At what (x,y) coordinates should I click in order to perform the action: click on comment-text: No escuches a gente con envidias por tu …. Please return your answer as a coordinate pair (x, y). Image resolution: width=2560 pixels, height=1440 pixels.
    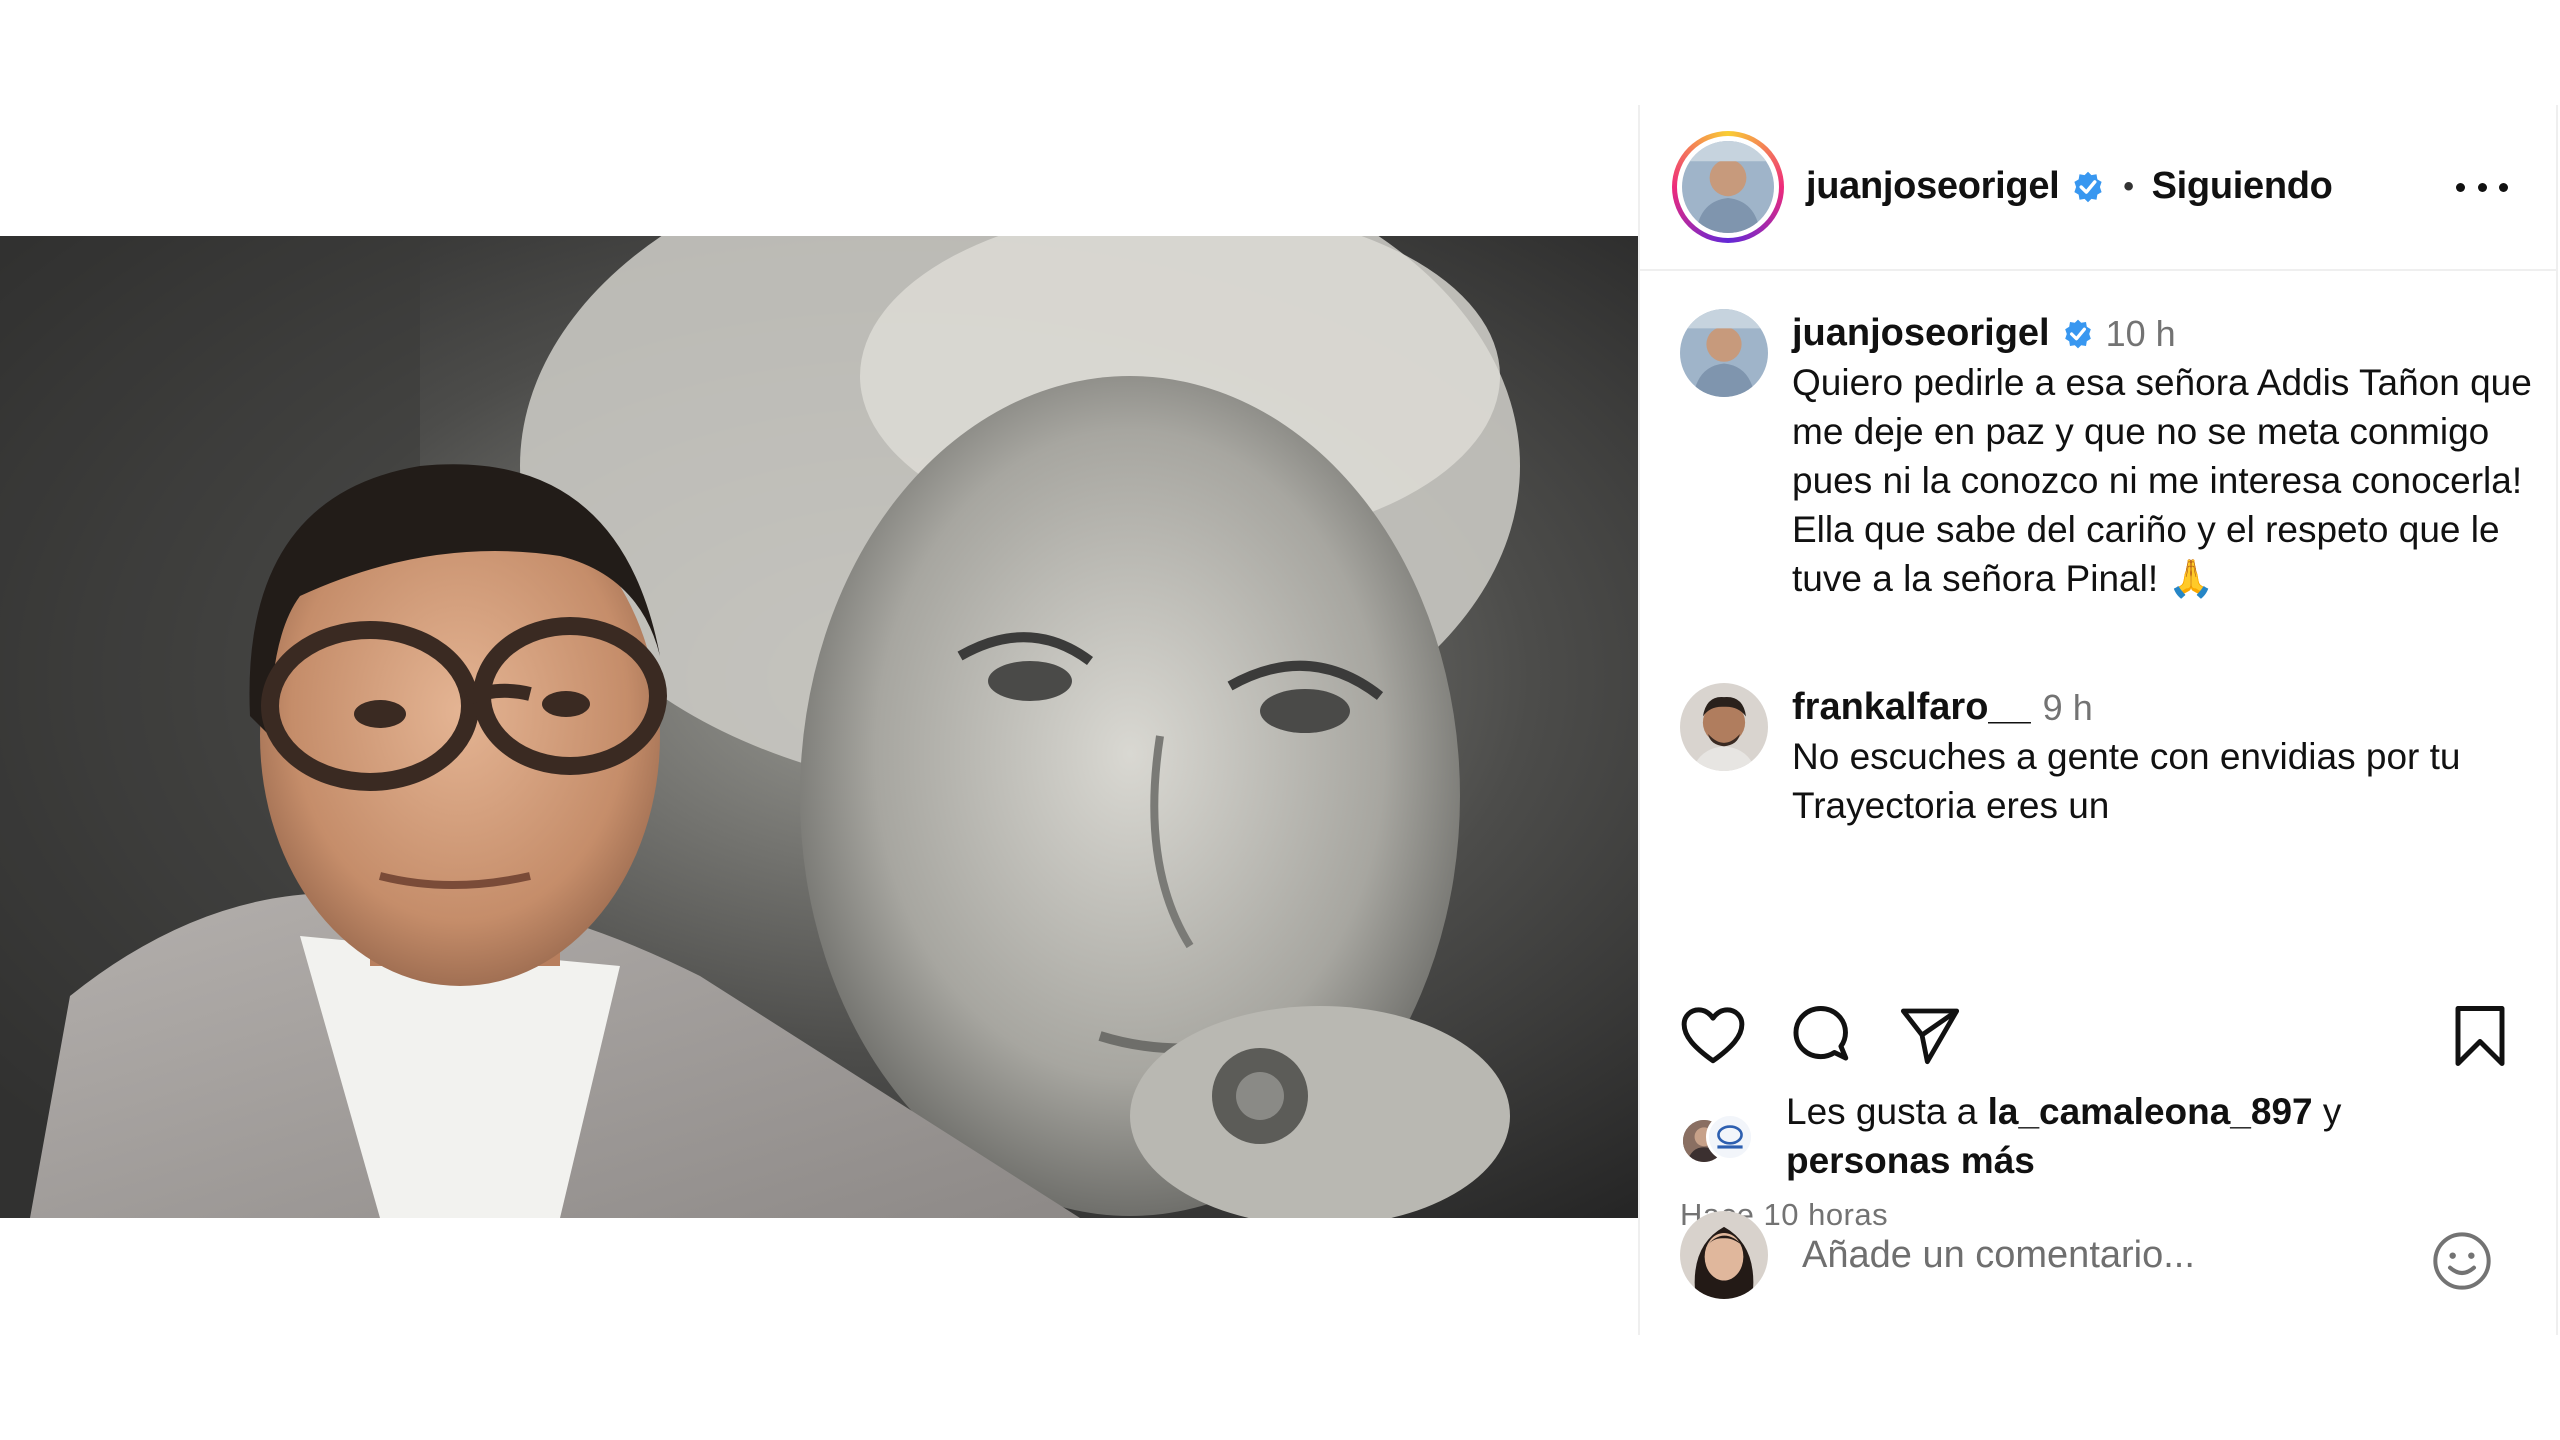
    Looking at the image, I should click on (2126, 781).